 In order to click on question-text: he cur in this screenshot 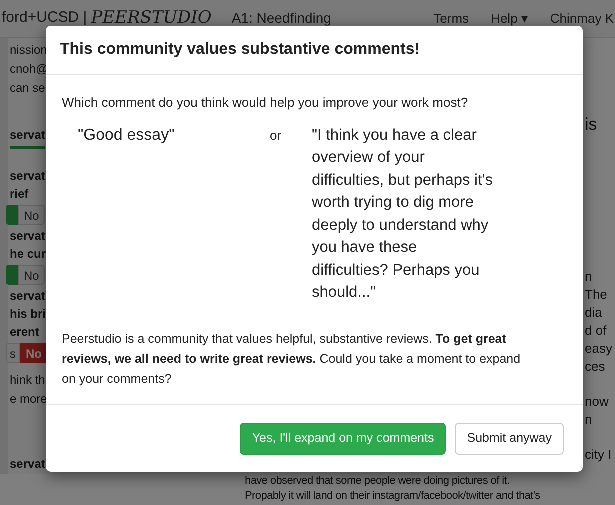, I will do `click(28, 254)`.